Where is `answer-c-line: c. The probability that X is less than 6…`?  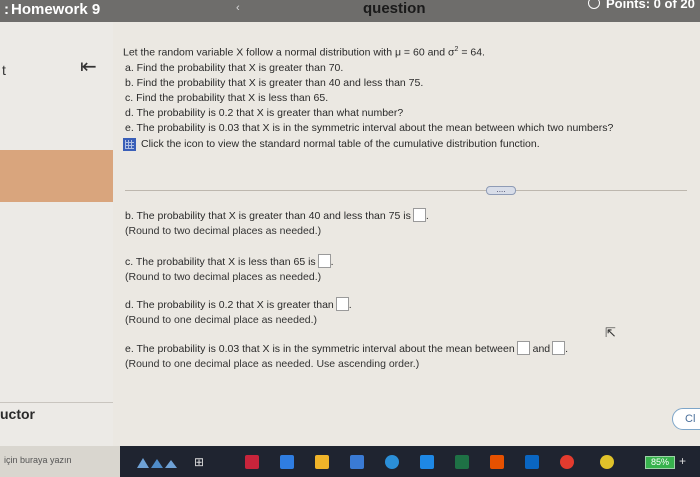
answer-c-line: c. The probability that X is less than 6… is located at coordinates (229, 261).